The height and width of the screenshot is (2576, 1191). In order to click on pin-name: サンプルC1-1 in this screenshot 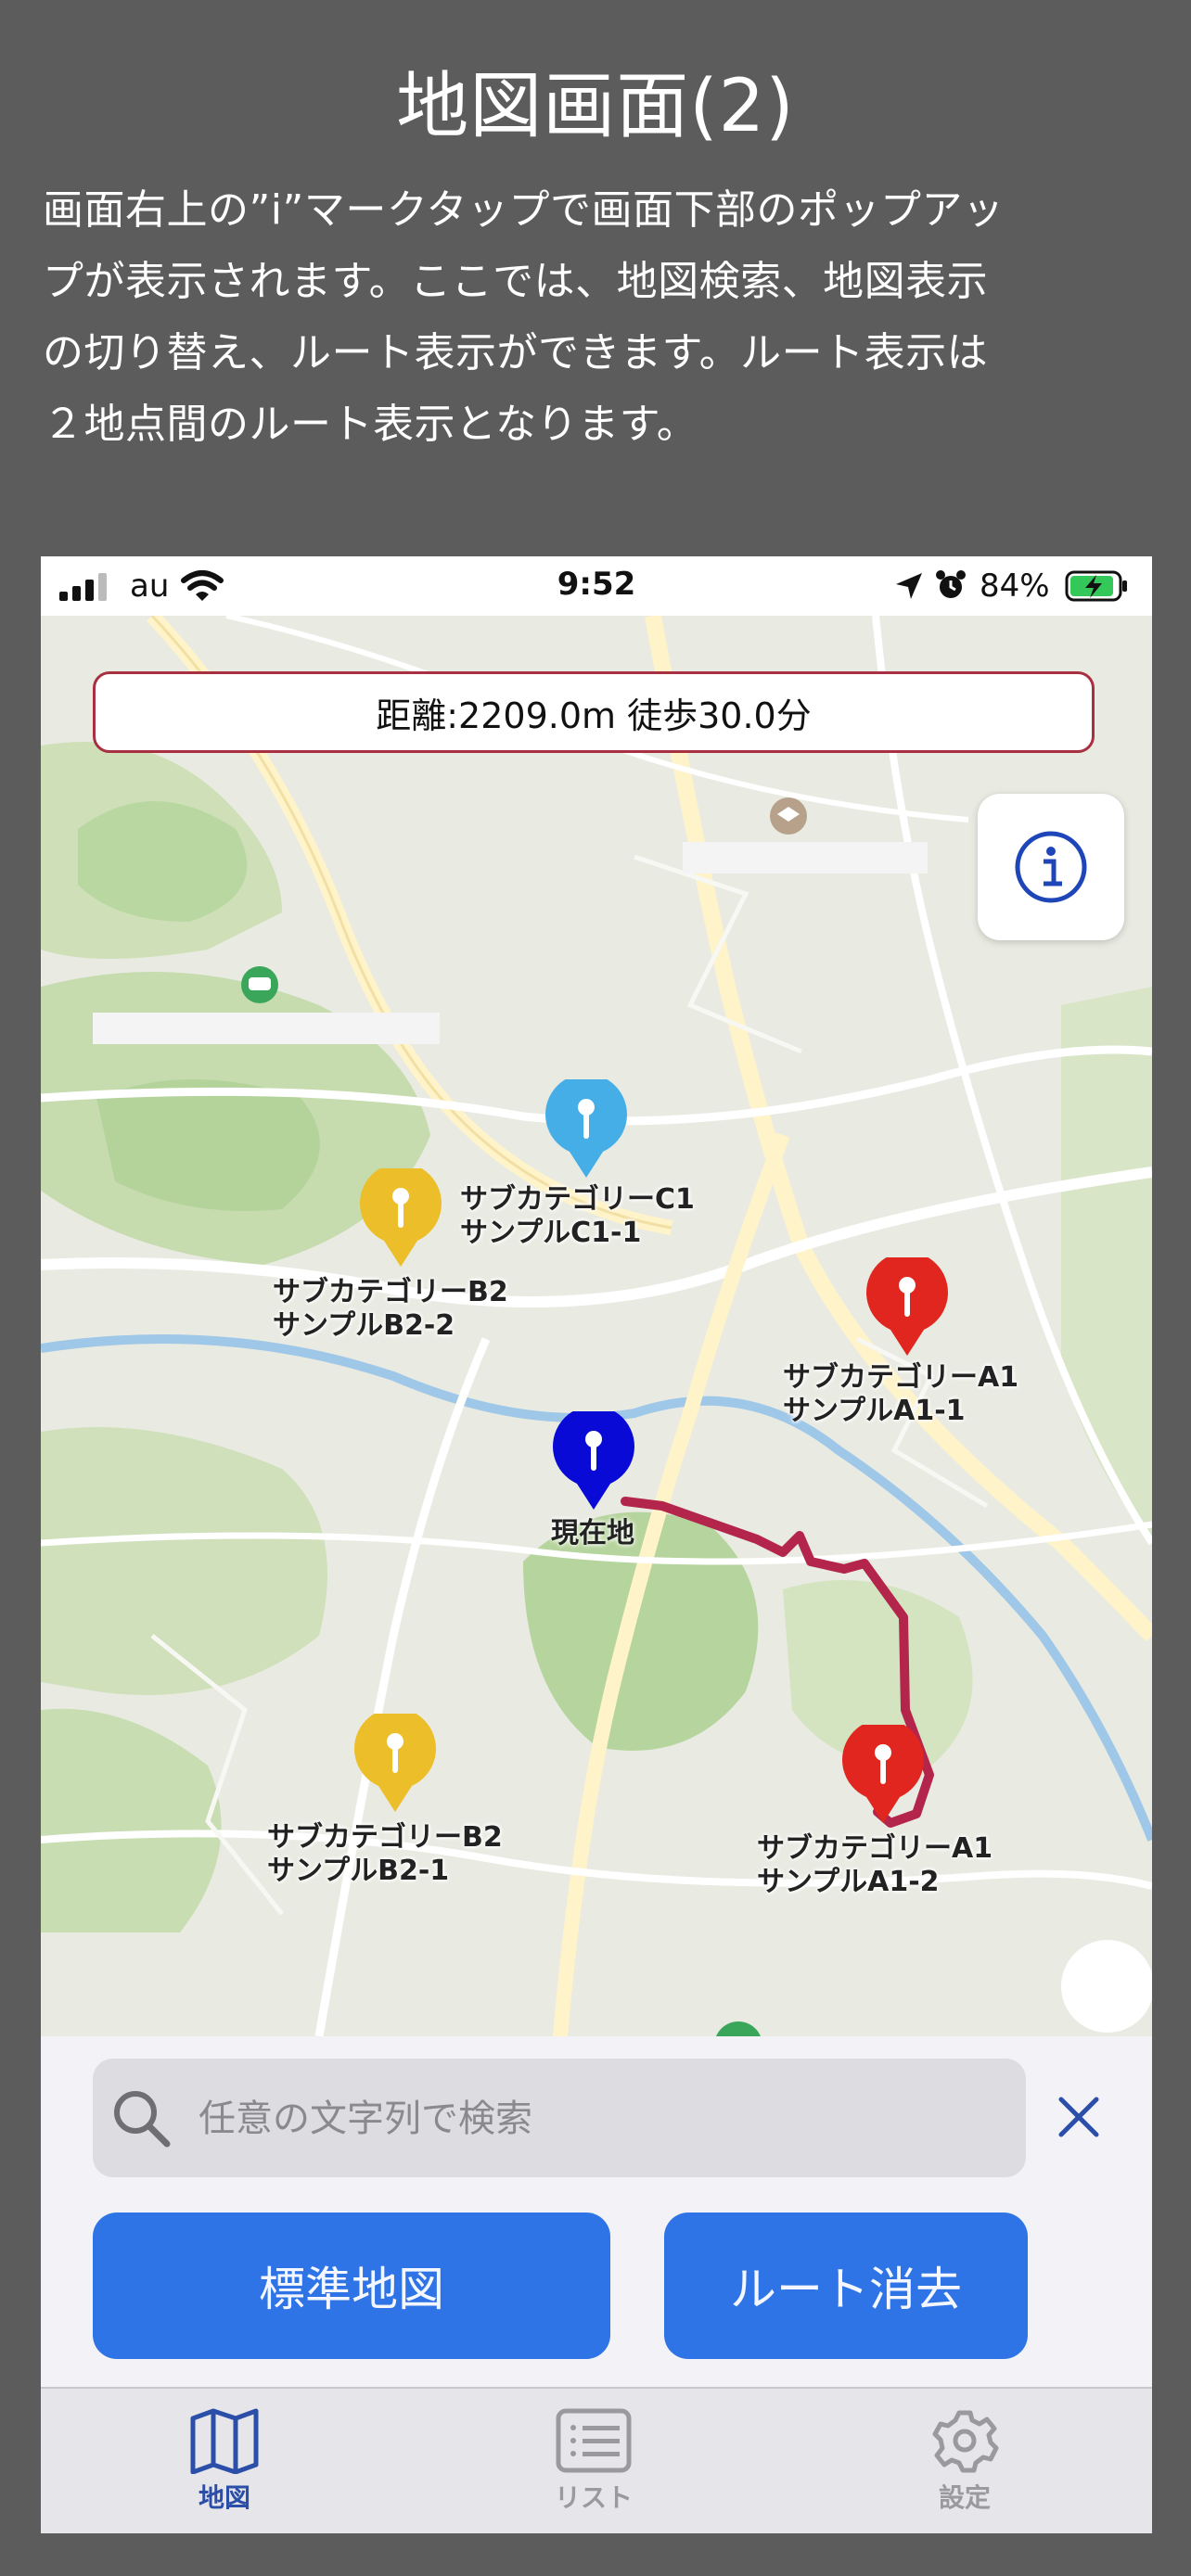, I will do `click(551, 1233)`.